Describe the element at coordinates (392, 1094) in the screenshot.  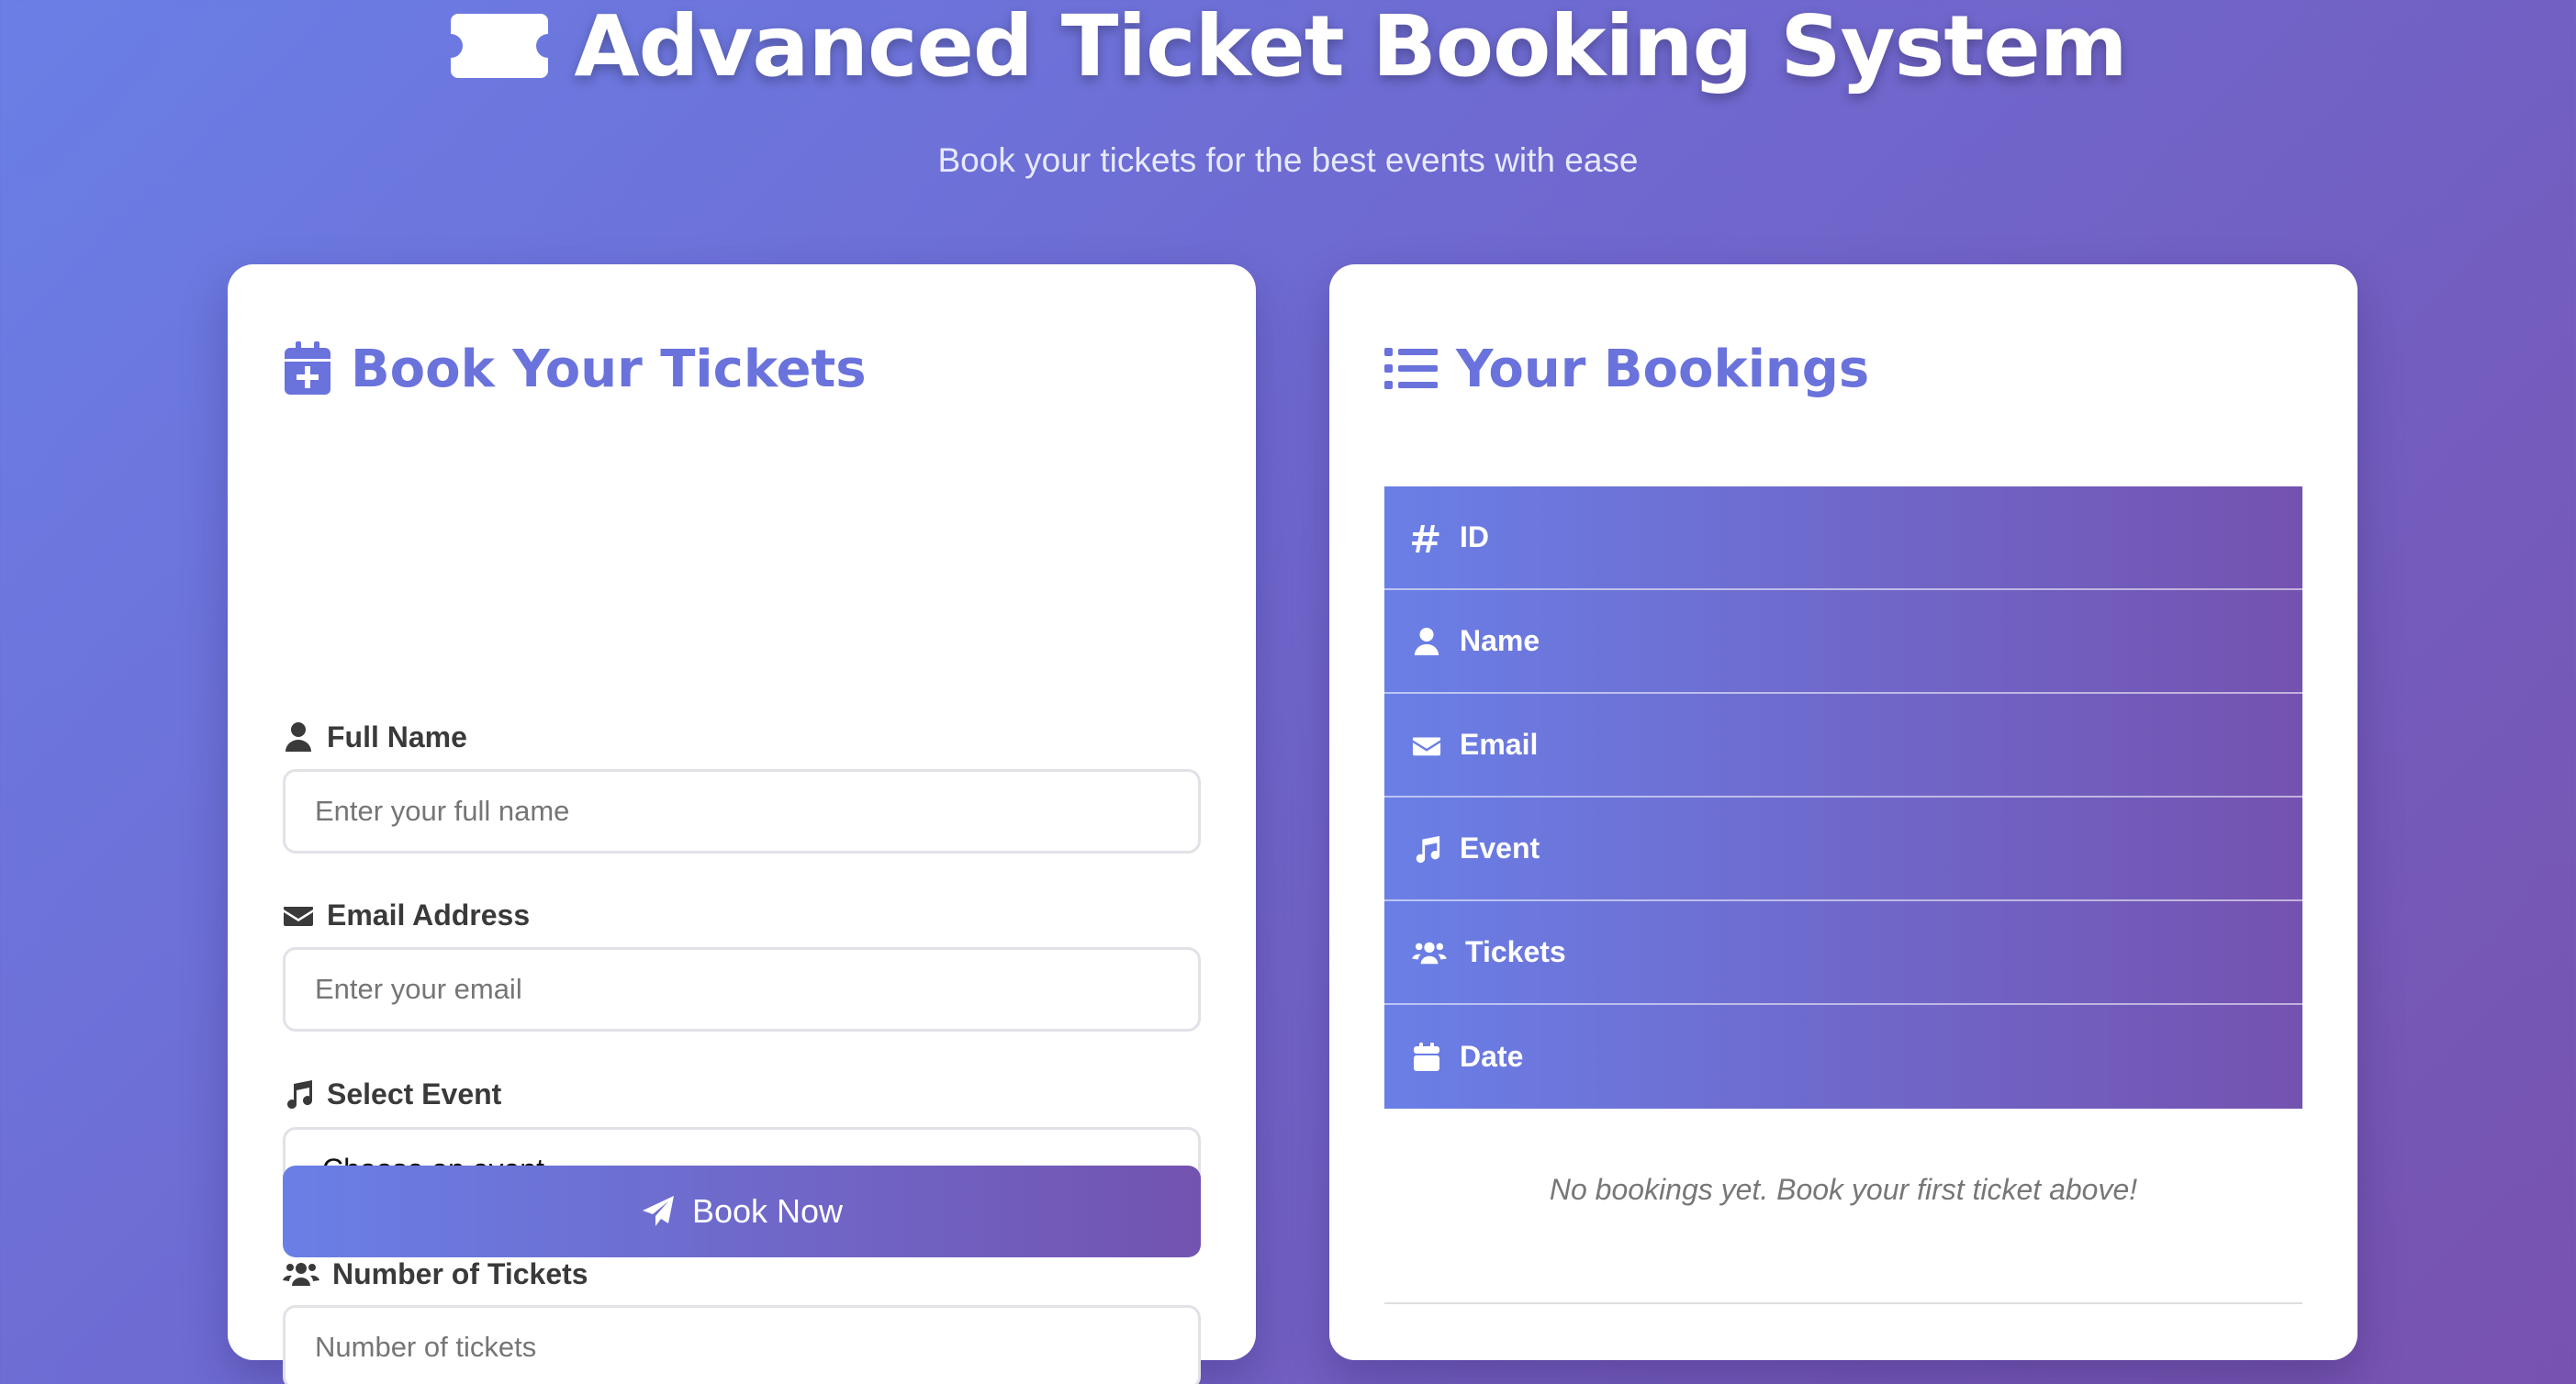
I see `select-event-label: Select Event` at that location.